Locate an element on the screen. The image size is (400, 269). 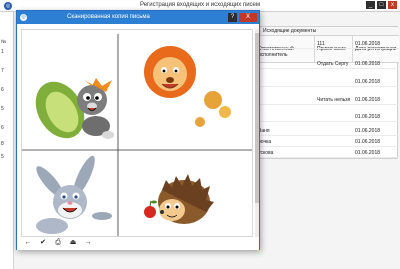
close-button: x is located at coordinates (392, 5).